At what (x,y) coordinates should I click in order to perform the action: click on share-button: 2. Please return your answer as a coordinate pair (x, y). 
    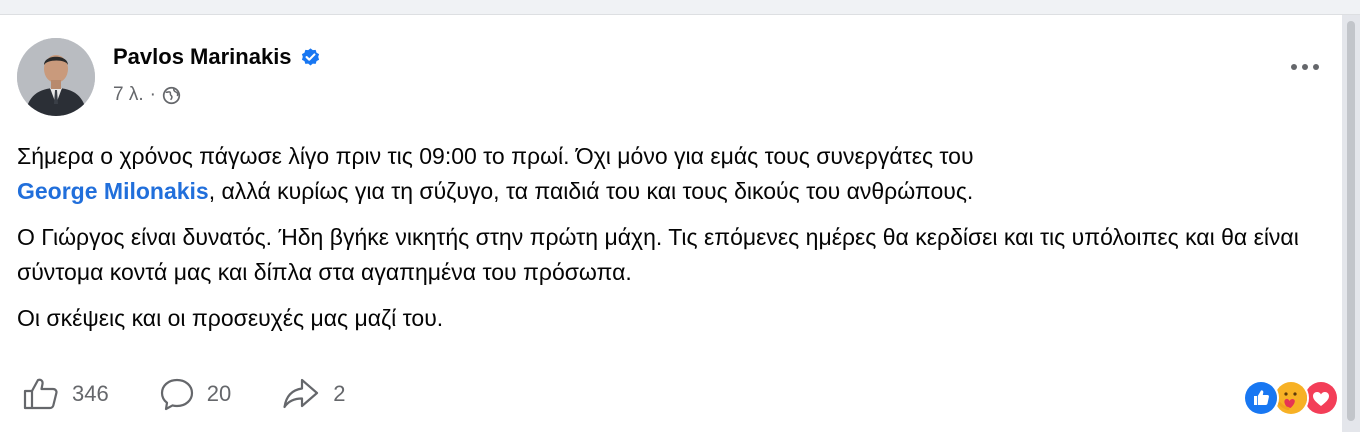
    Looking at the image, I should click on (313, 394).